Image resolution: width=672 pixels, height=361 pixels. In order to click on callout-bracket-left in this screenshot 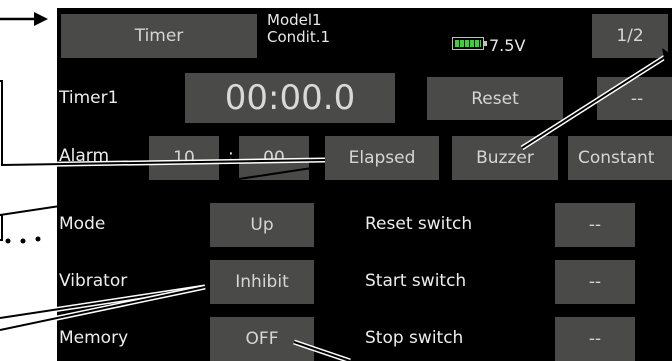, I will do `click(1, 227)`.